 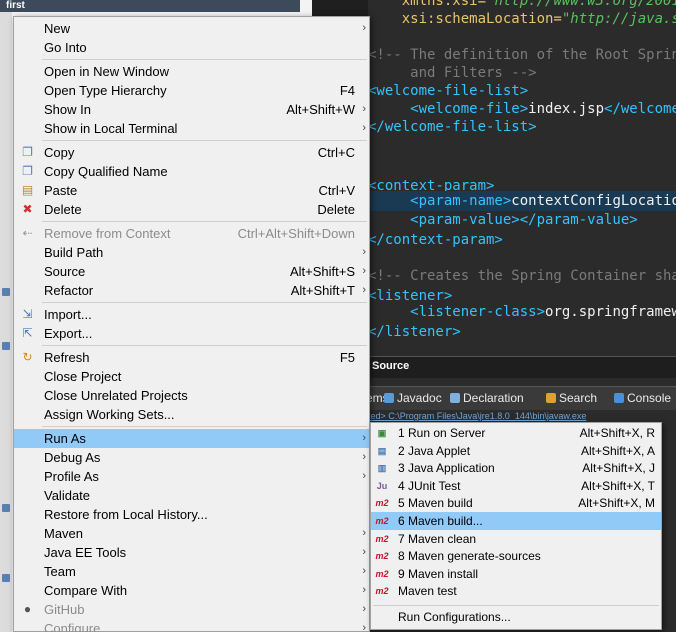 What do you see at coordinates (448, 91) in the screenshot?
I see `code-token: <welcome-file-list>` at bounding box center [448, 91].